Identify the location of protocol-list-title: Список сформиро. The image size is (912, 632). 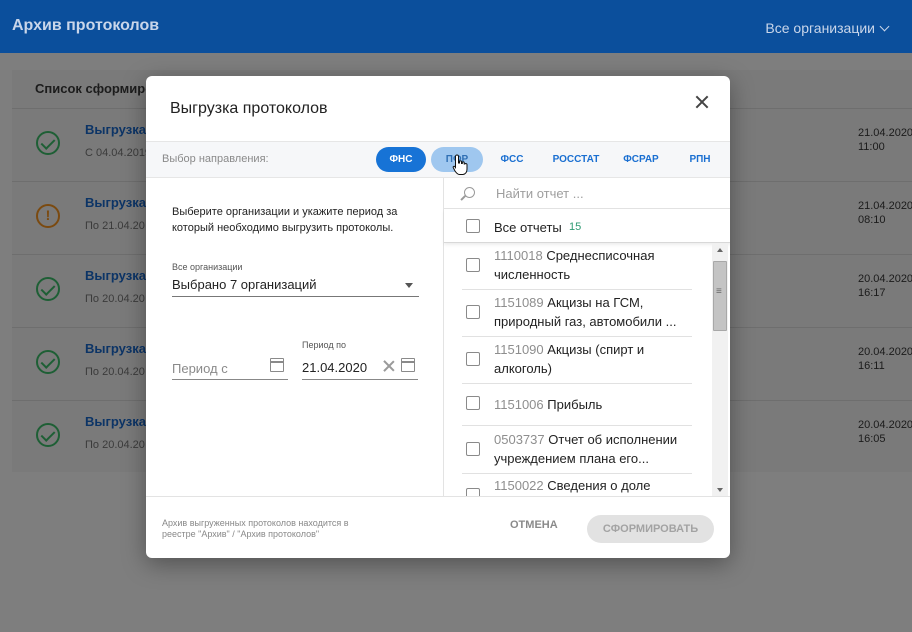
(94, 88).